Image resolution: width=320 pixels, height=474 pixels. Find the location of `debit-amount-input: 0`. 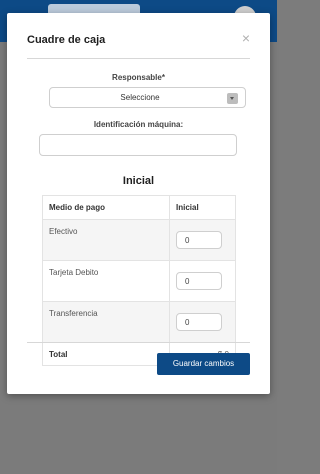

debit-amount-input: 0 is located at coordinates (199, 281).